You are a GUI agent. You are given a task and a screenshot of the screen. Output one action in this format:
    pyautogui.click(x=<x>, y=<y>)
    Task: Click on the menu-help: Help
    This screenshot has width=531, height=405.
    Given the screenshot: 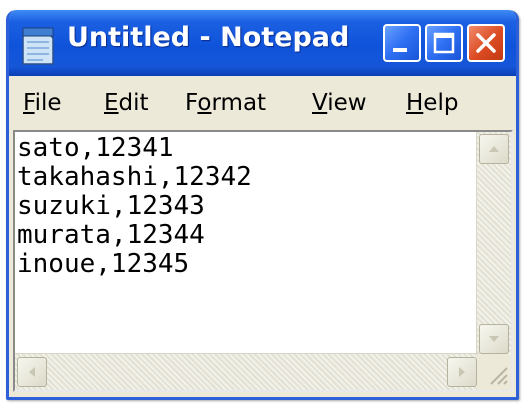 What is the action you would take?
    pyautogui.click(x=432, y=103)
    